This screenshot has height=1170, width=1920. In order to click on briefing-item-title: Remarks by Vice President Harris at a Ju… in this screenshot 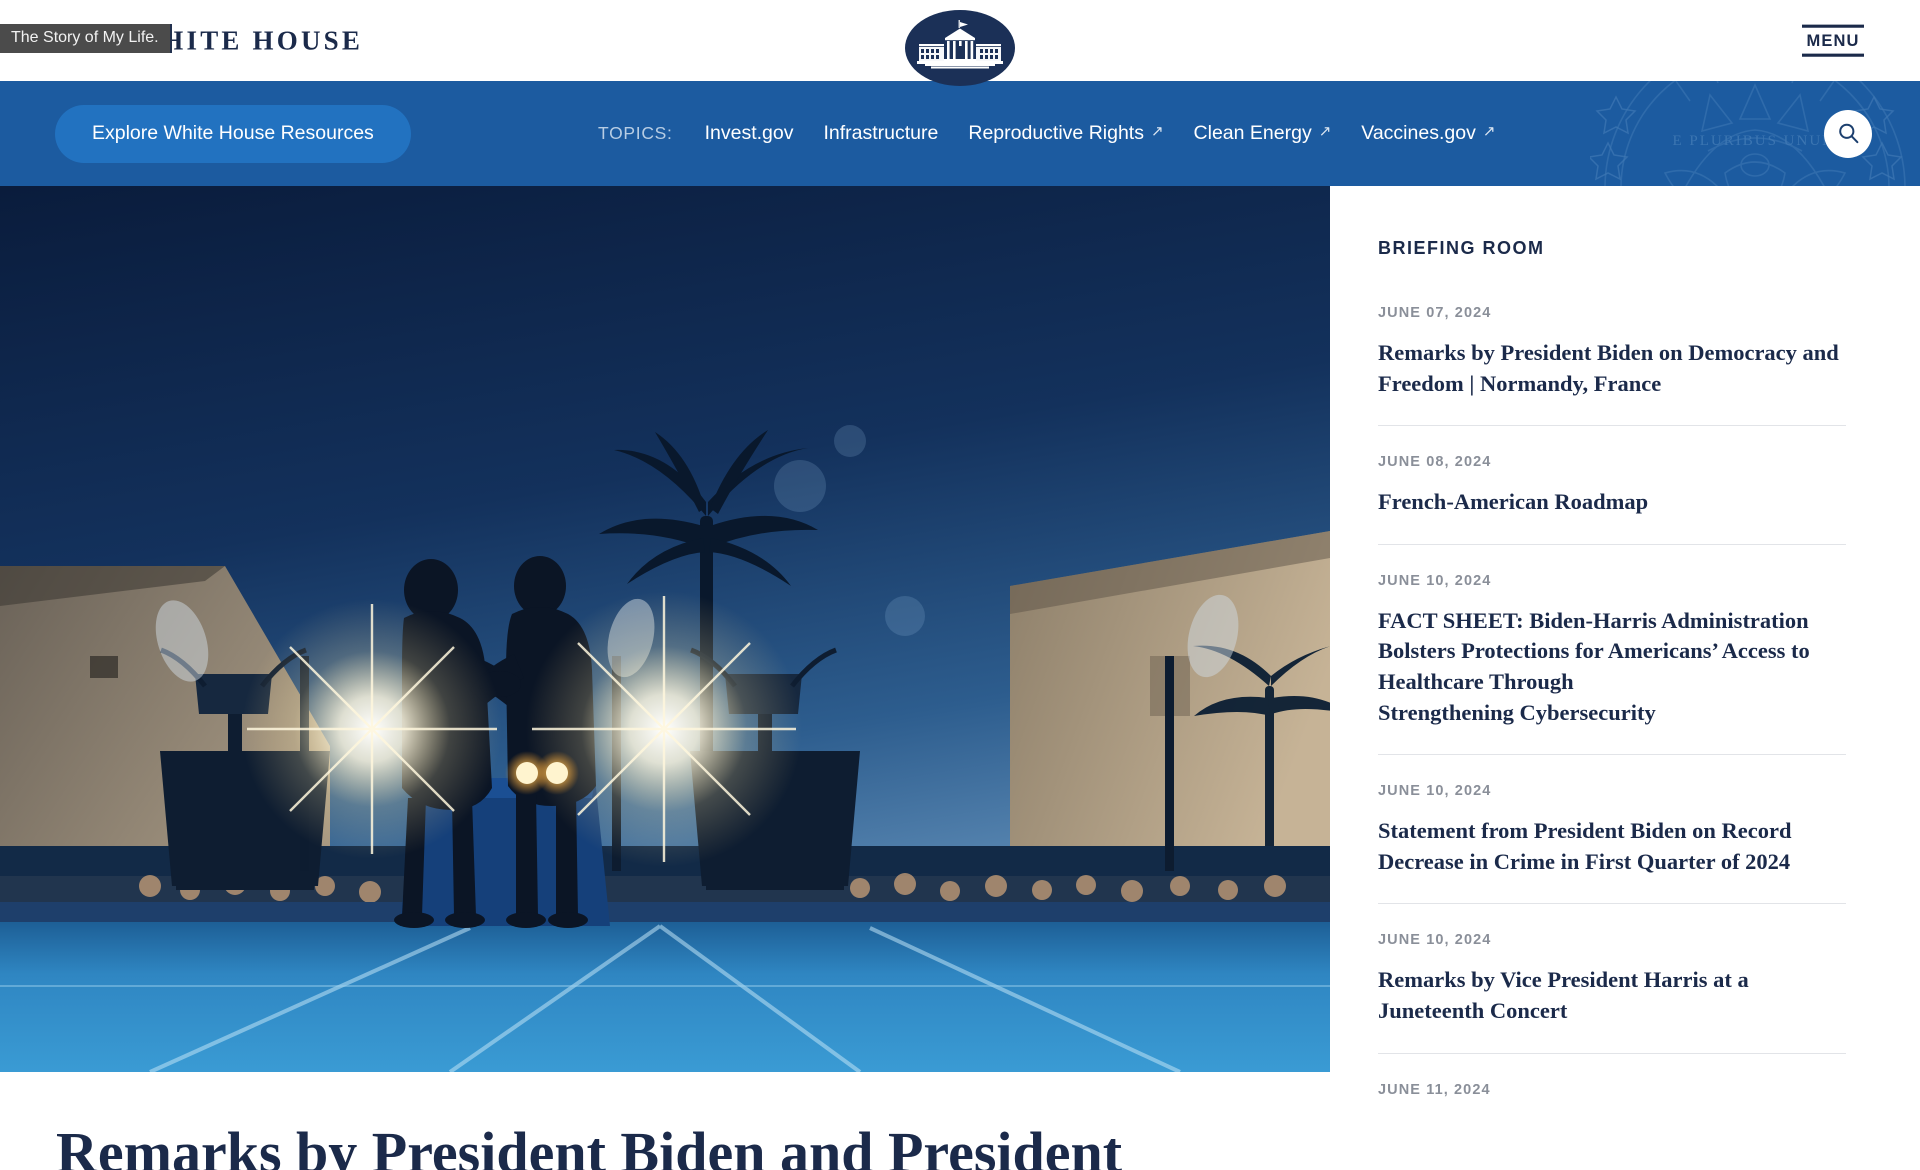, I will do `click(1612, 995)`.